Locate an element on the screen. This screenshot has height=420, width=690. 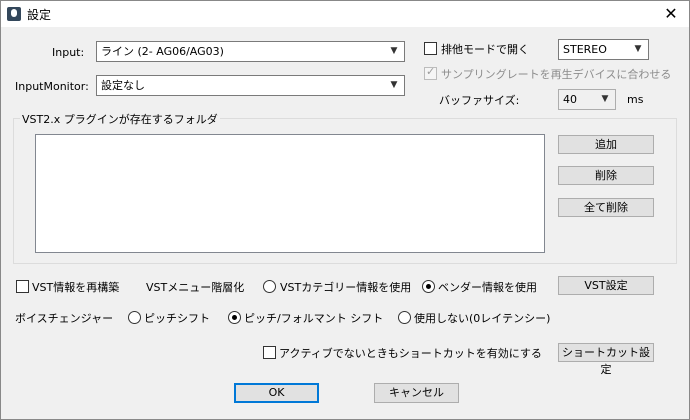
channel-mode-select: STEREO ▼ is located at coordinates (603, 49).